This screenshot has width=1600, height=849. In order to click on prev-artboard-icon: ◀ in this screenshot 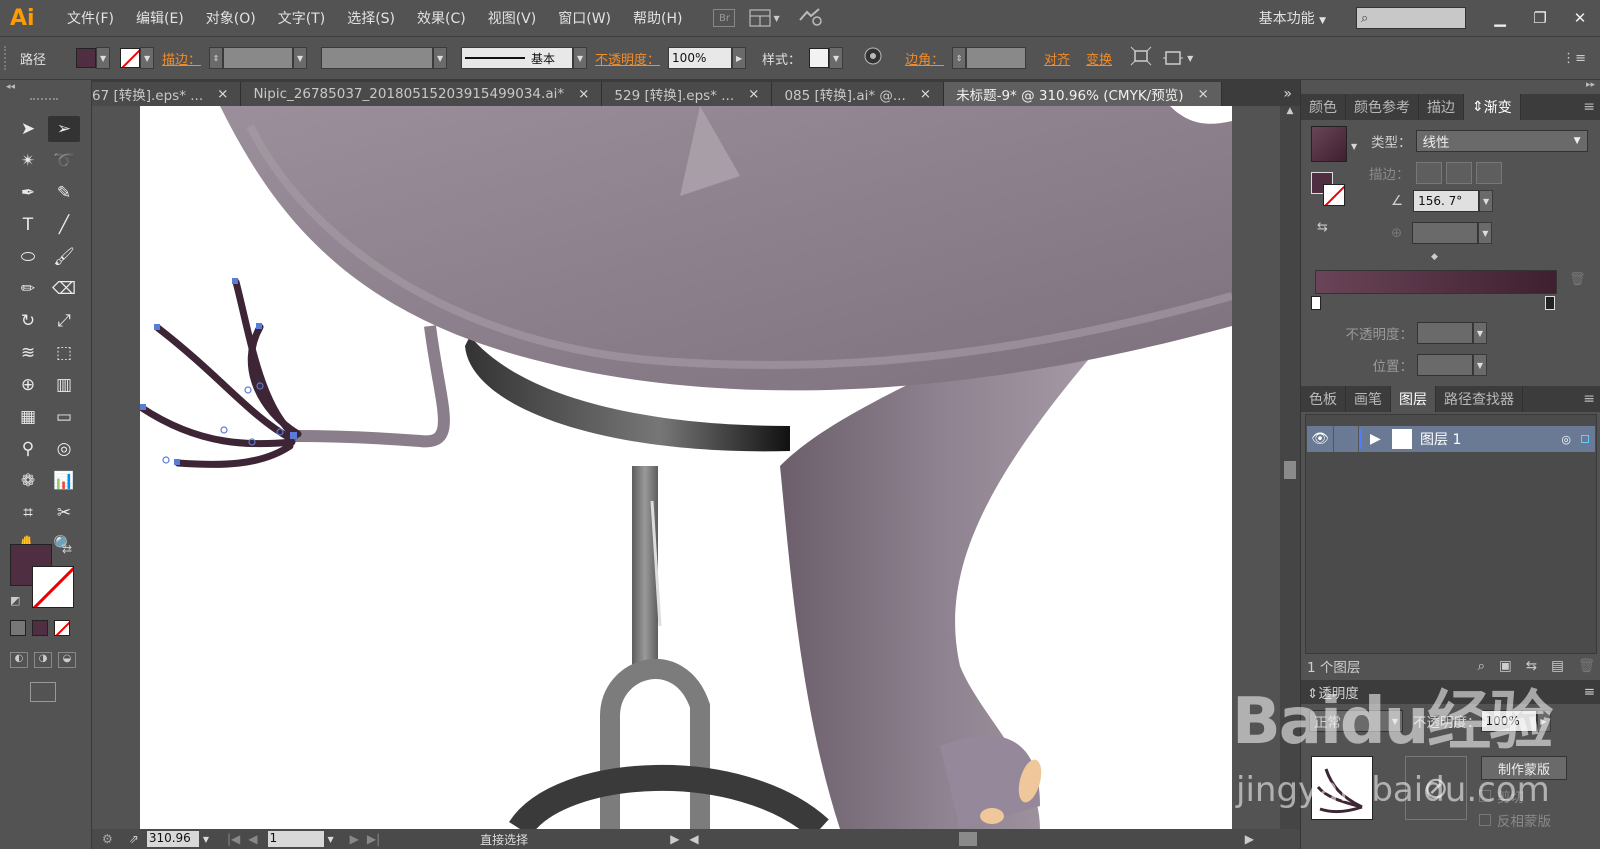, I will do `click(252, 839)`.